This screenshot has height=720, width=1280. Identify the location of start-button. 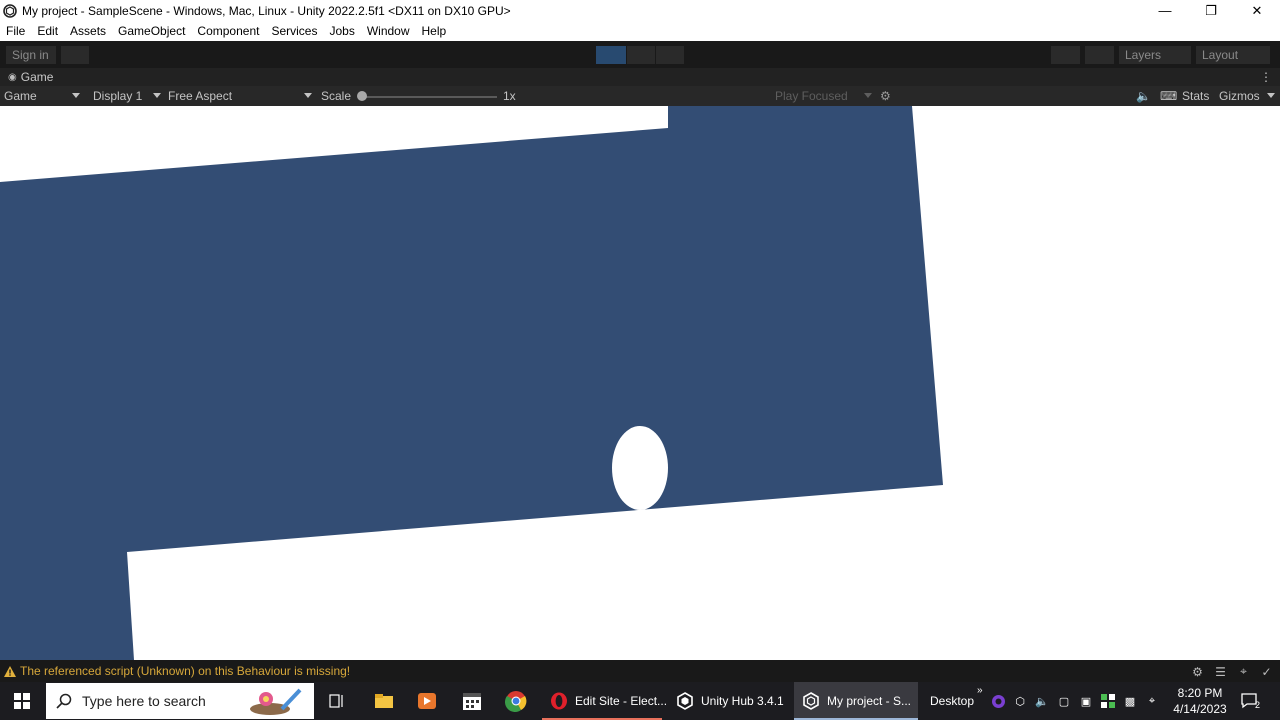
(22, 701).